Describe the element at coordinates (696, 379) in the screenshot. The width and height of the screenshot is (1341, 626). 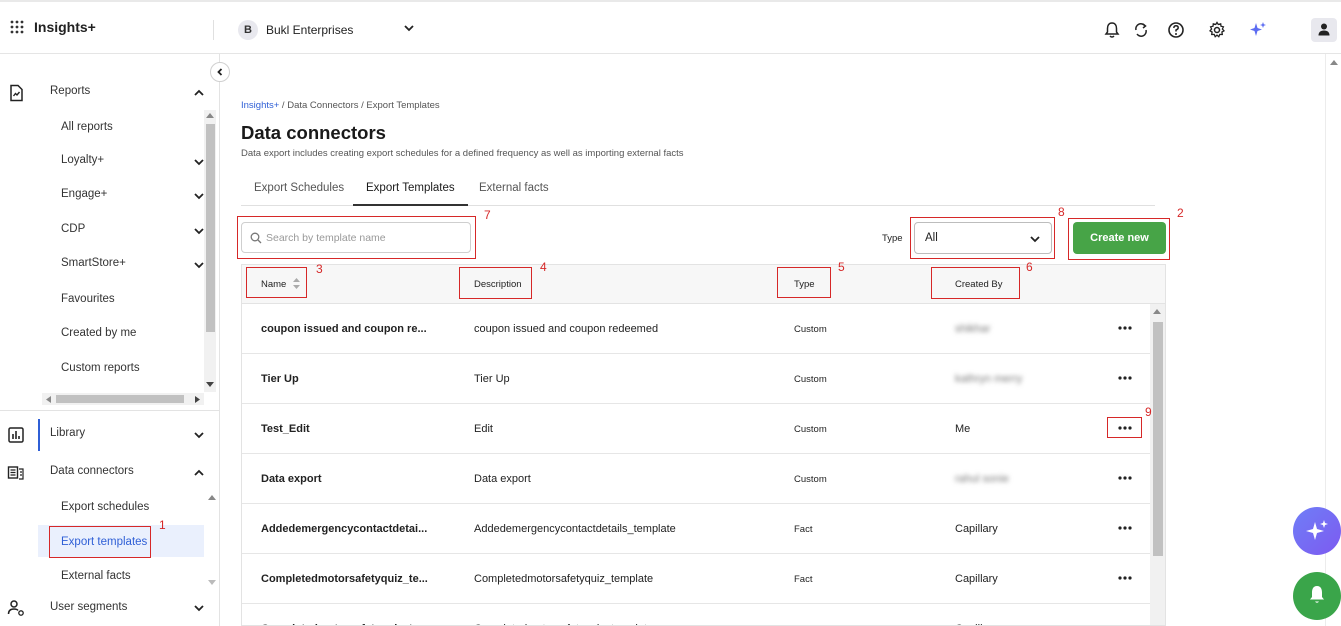
I see `table-row: Tier Up Tier Up Custom kathryn merry` at that location.